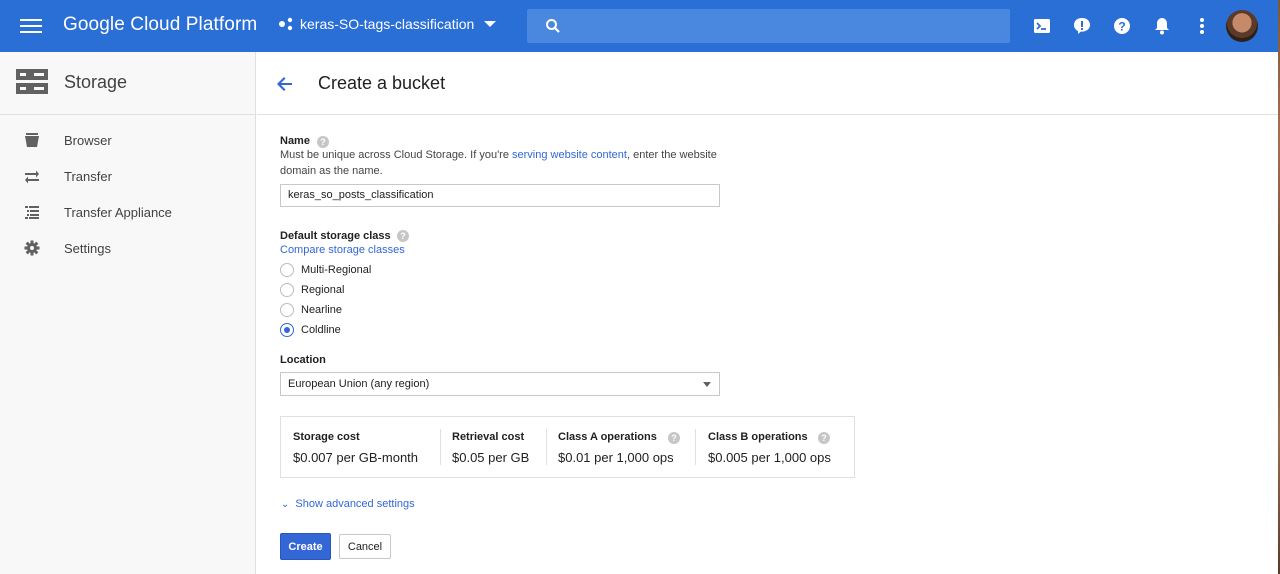 This screenshot has width=1280, height=574. What do you see at coordinates (286, 24) in the screenshot?
I see `project-dots-icon` at bounding box center [286, 24].